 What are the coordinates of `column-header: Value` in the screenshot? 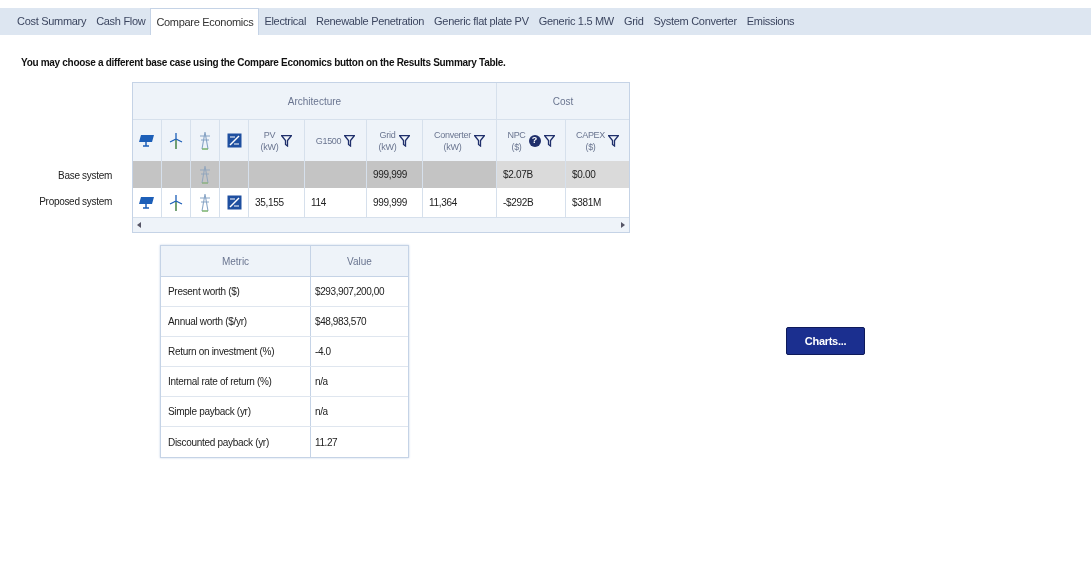 It's located at (359, 261).